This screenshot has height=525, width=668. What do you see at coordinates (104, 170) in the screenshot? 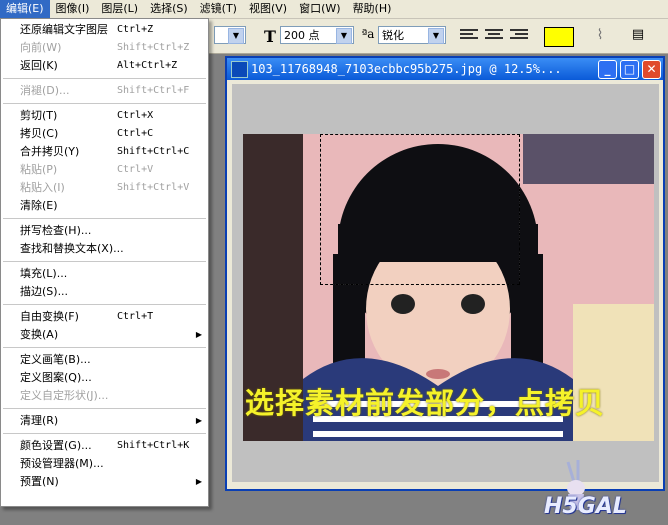
I see `edit-menu-item: 粘贴(P) Ctrl+V` at bounding box center [104, 170].